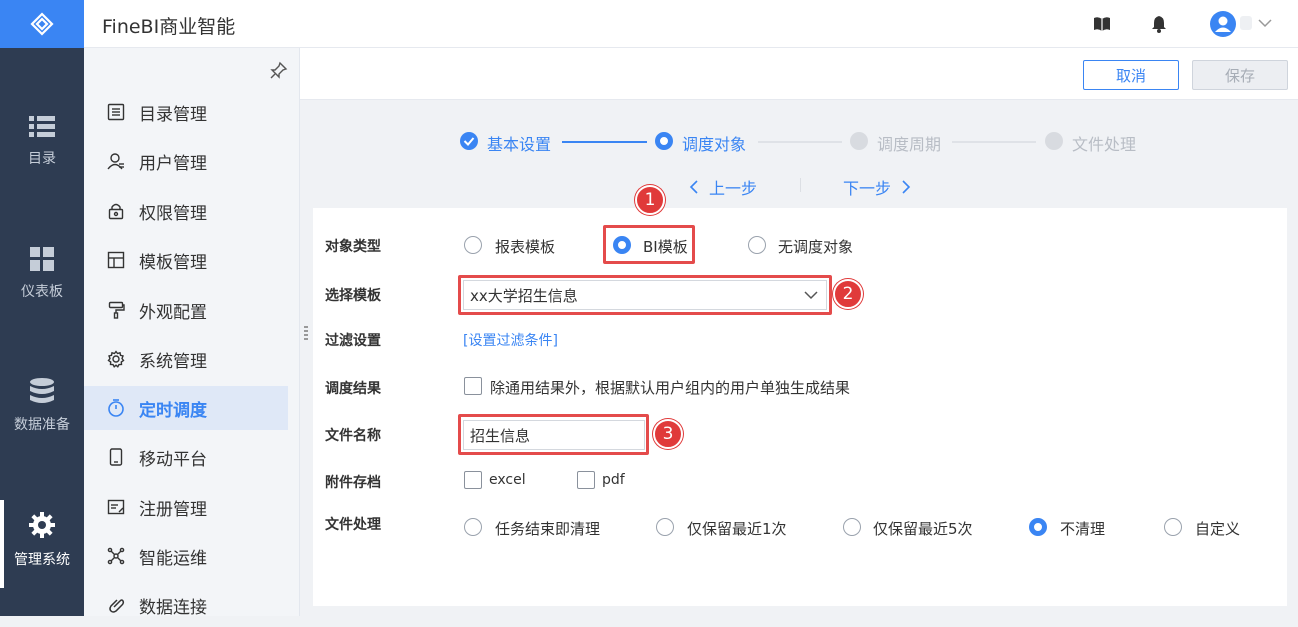 The image size is (1298, 627). I want to click on nav-item-data-connection: 数据连接, so click(186, 605).